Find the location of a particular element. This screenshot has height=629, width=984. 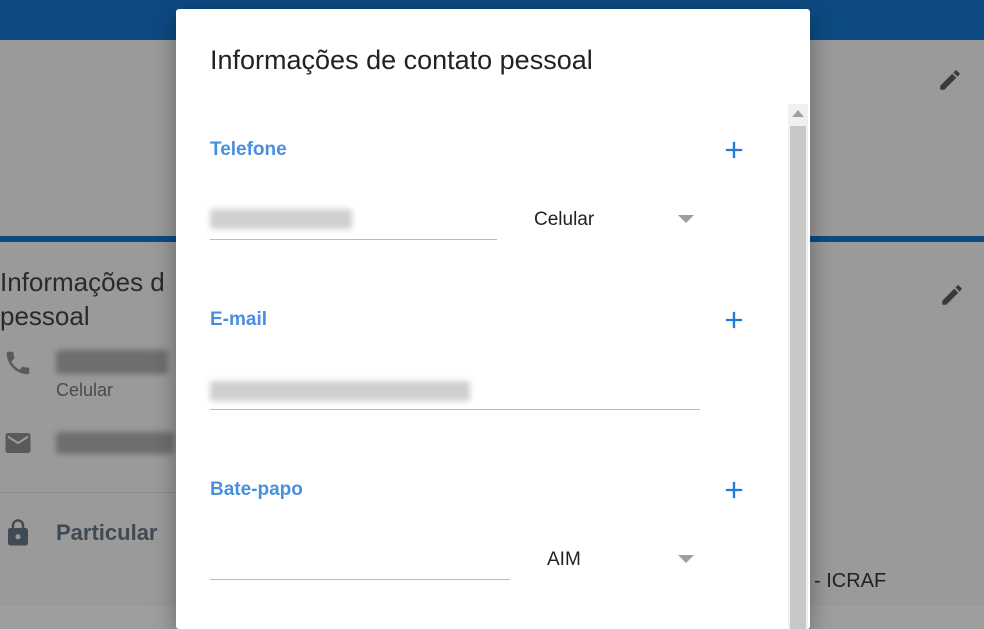

dialog-scrollbar is located at coordinates (798, 366).